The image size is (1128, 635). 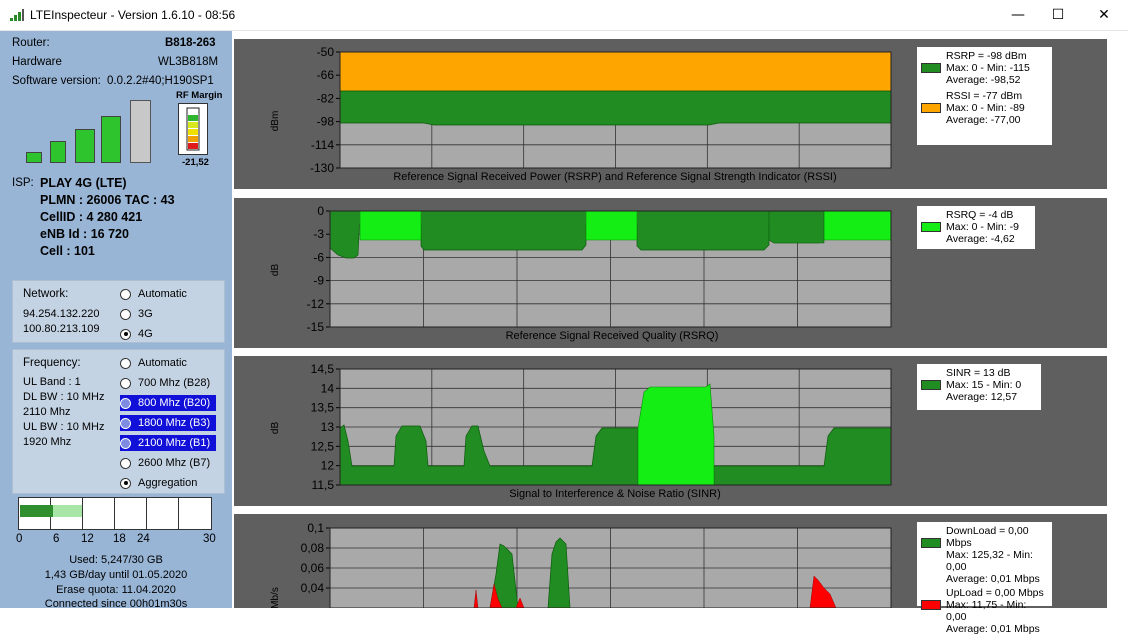 I want to click on rsrp-area, so click(x=615, y=108).